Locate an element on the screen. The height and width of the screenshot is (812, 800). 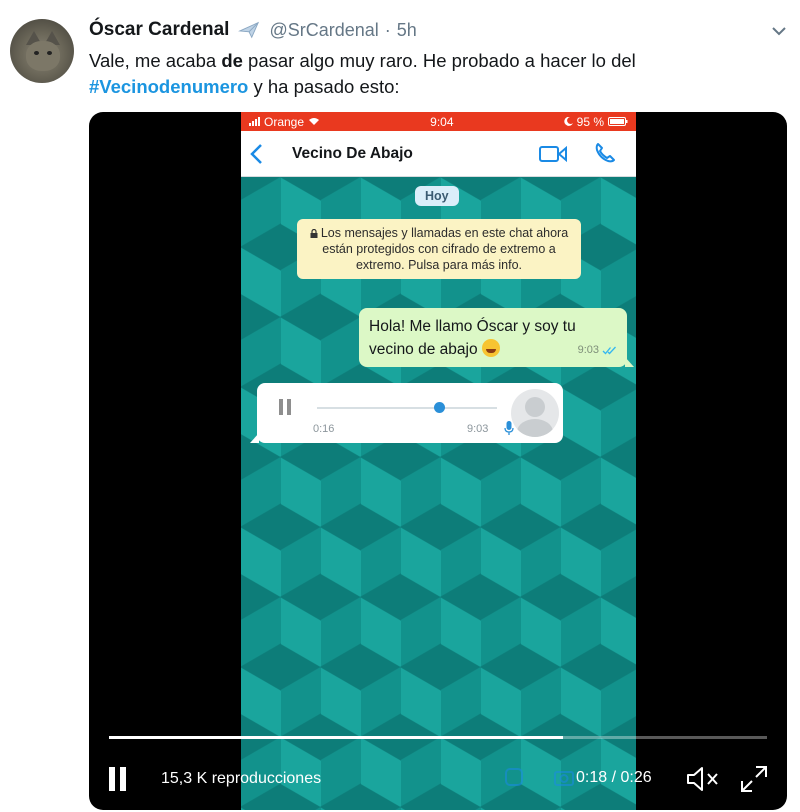
phone-clock: 9:04 is located at coordinates (442, 121).